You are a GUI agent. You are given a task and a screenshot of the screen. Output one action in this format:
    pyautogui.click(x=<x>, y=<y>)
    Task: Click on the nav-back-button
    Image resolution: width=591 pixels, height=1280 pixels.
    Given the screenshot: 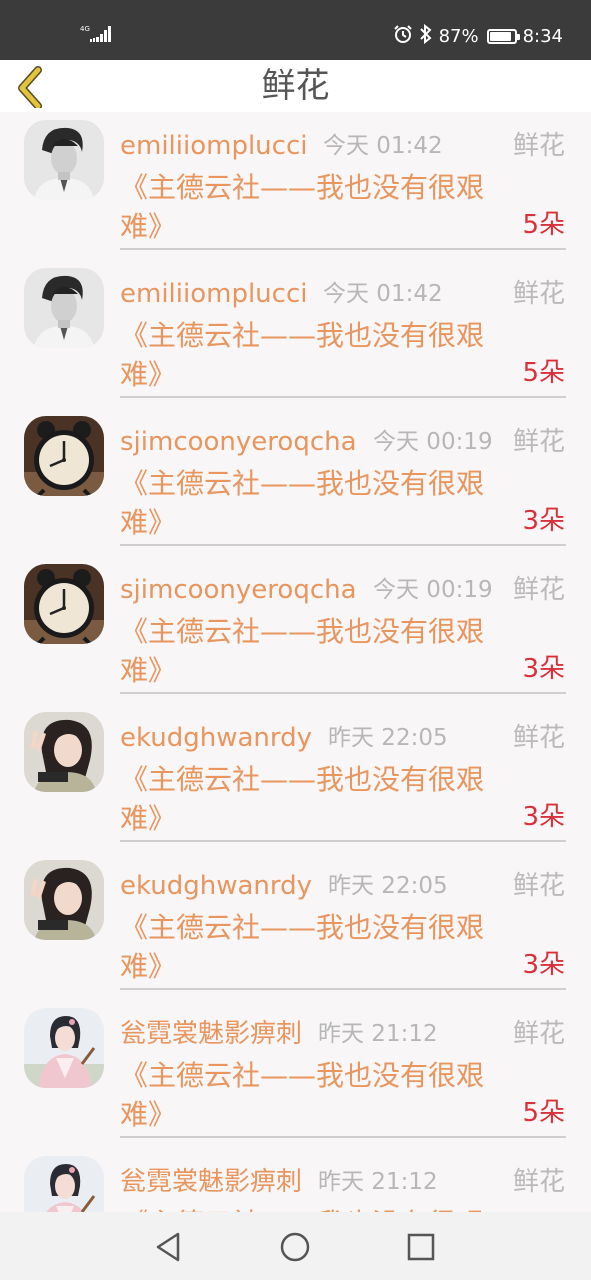 What is the action you would take?
    pyautogui.click(x=169, y=1247)
    